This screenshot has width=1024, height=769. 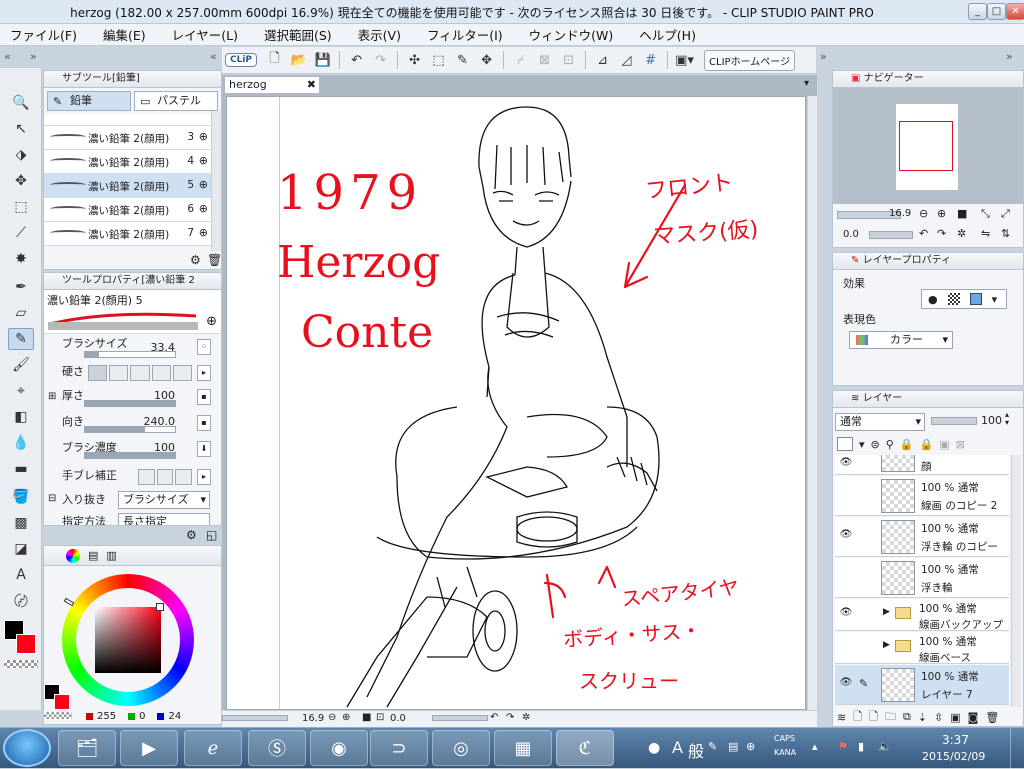 I want to click on fit-window-icon: ⊡, so click(x=380, y=717).